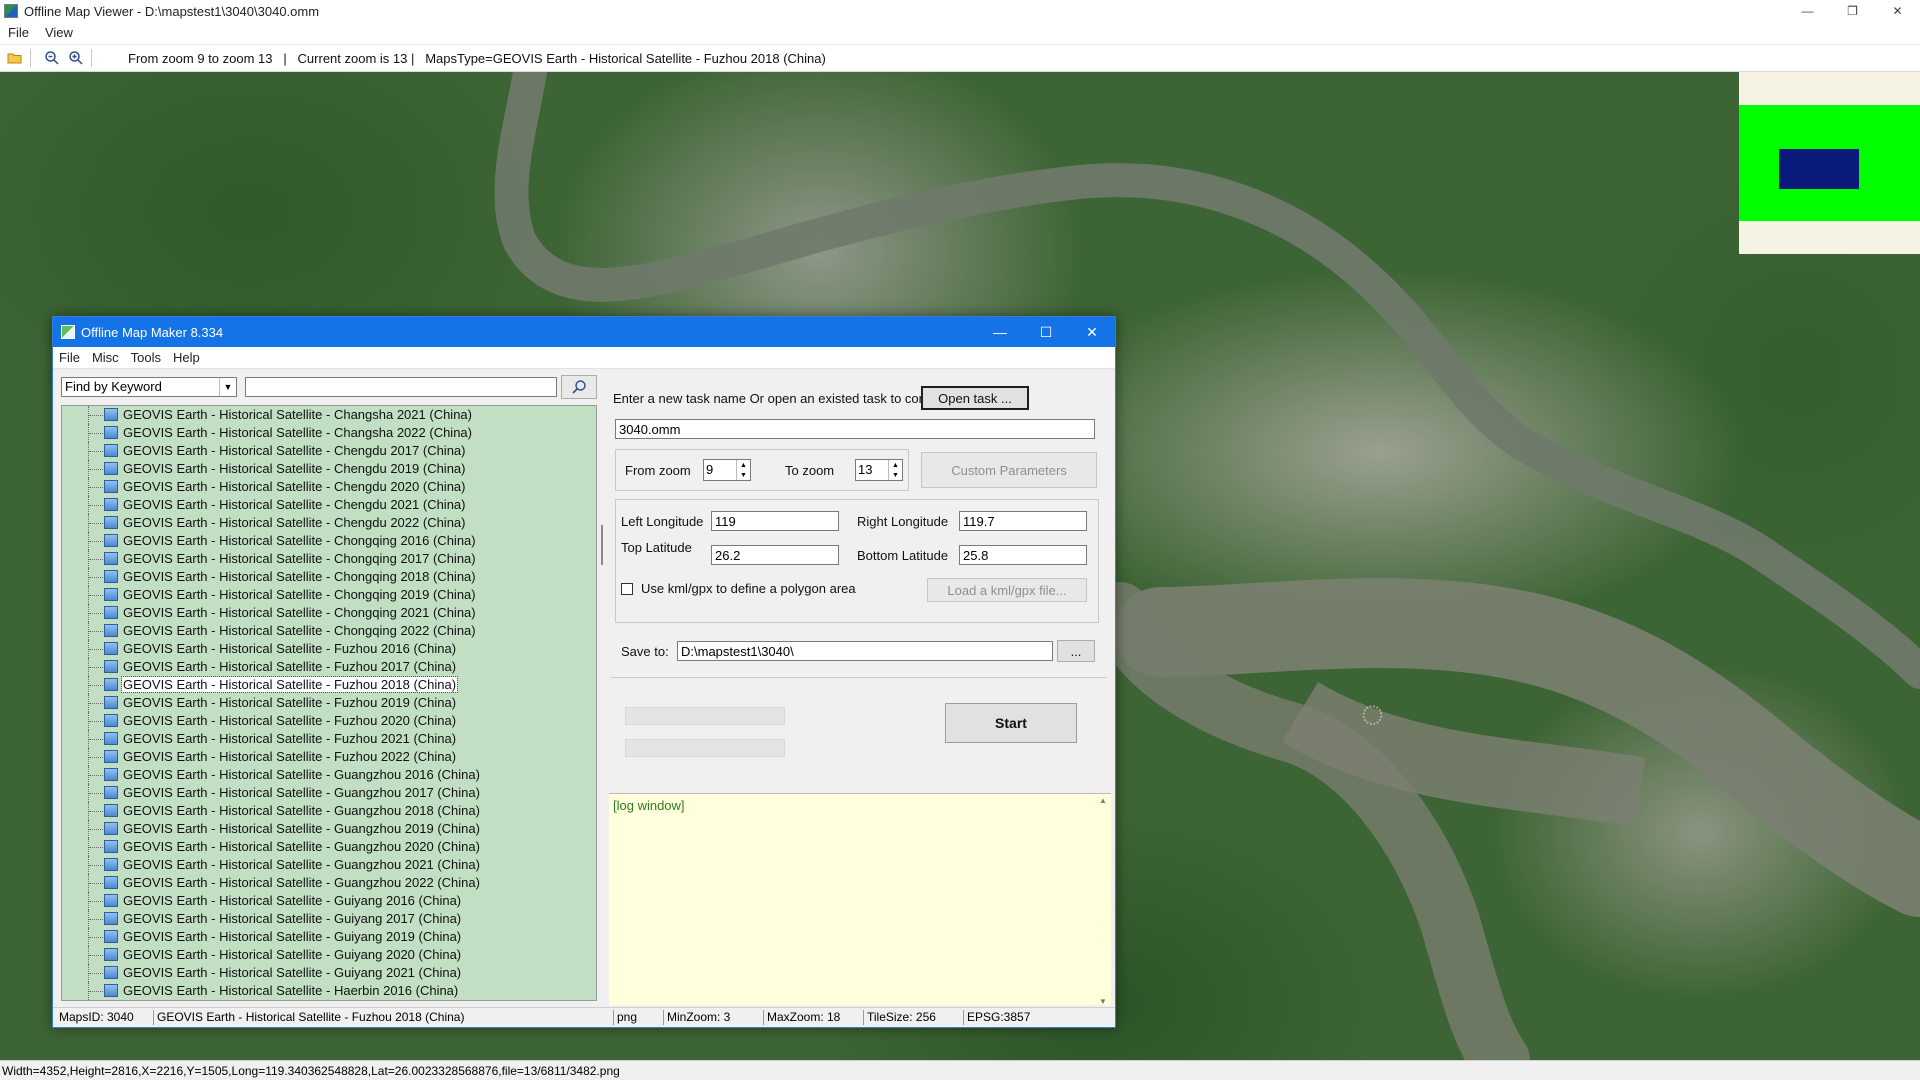 The width and height of the screenshot is (1920, 1080). Describe the element at coordinates (775, 555) in the screenshot. I see `top-latitude-input` at that location.